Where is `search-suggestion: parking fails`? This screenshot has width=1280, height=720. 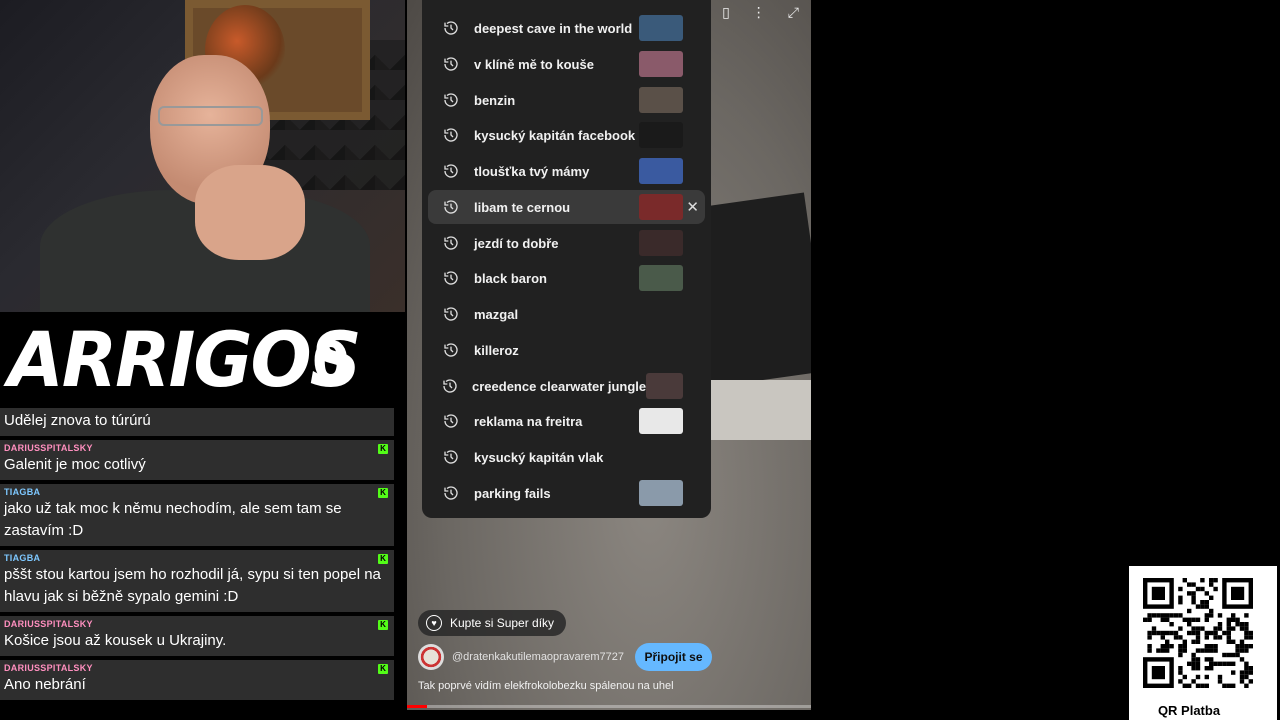 search-suggestion: parking fails is located at coordinates (566, 493).